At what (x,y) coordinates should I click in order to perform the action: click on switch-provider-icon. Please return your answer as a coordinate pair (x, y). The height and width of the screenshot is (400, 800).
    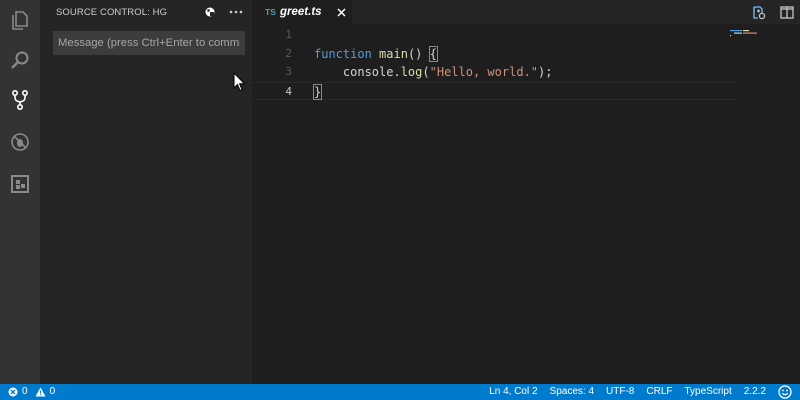
    Looking at the image, I should click on (210, 12).